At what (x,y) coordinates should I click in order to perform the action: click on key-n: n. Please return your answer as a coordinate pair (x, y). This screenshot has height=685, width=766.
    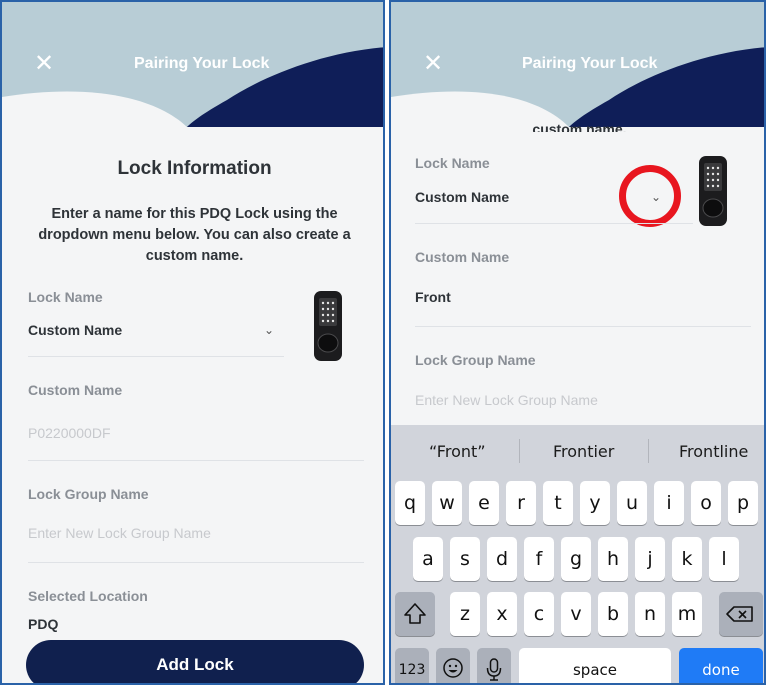
    Looking at the image, I should click on (650, 614).